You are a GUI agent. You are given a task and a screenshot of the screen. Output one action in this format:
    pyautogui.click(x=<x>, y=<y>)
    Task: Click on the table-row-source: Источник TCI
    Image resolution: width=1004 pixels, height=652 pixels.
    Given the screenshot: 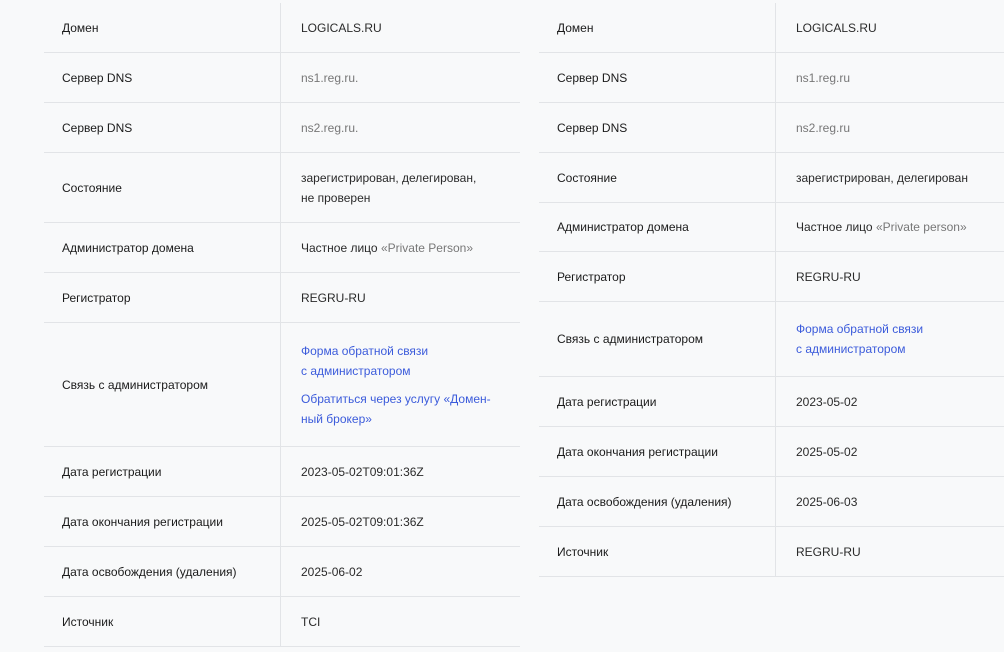 What is the action you would take?
    pyautogui.click(x=282, y=622)
    